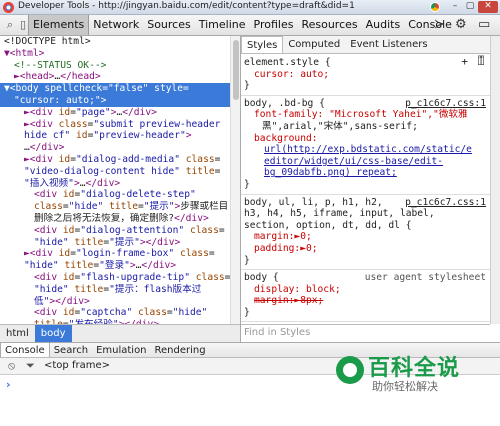 The height and width of the screenshot is (426, 500). Describe the element at coordinates (350, 370) in the screenshot. I see `watermark-icon` at that location.